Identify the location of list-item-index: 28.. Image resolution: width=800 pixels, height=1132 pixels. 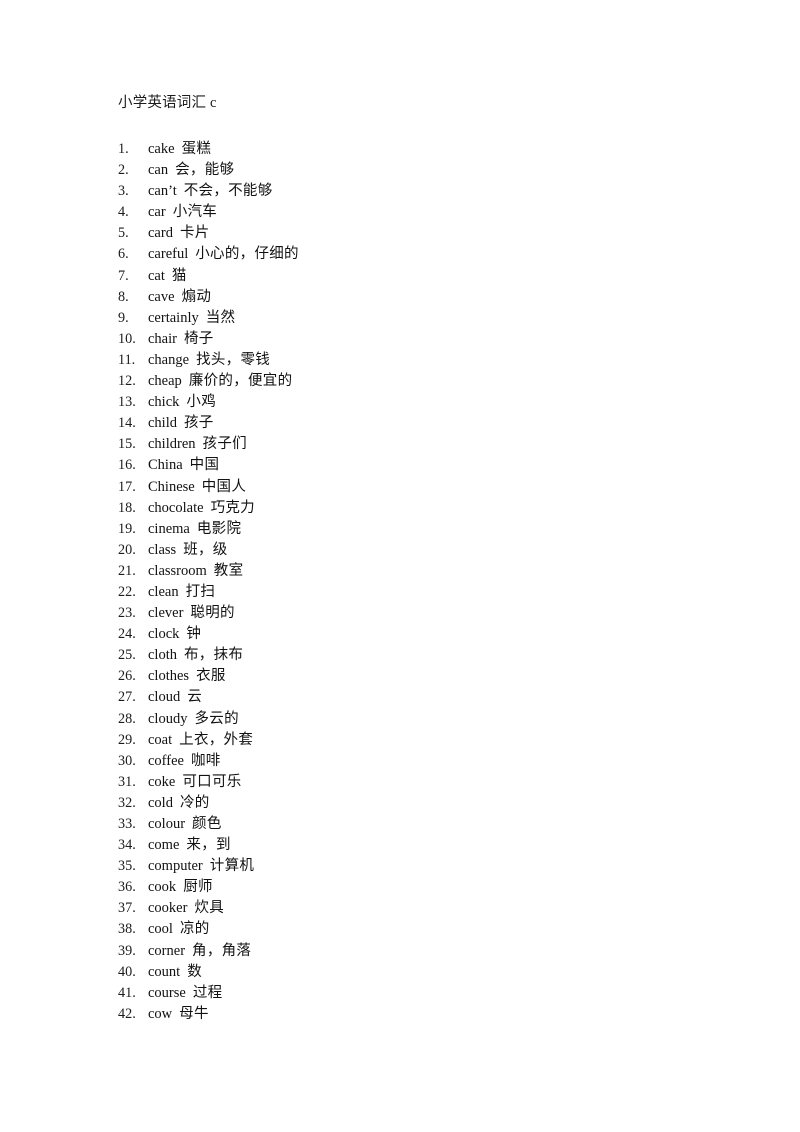
(127, 718).